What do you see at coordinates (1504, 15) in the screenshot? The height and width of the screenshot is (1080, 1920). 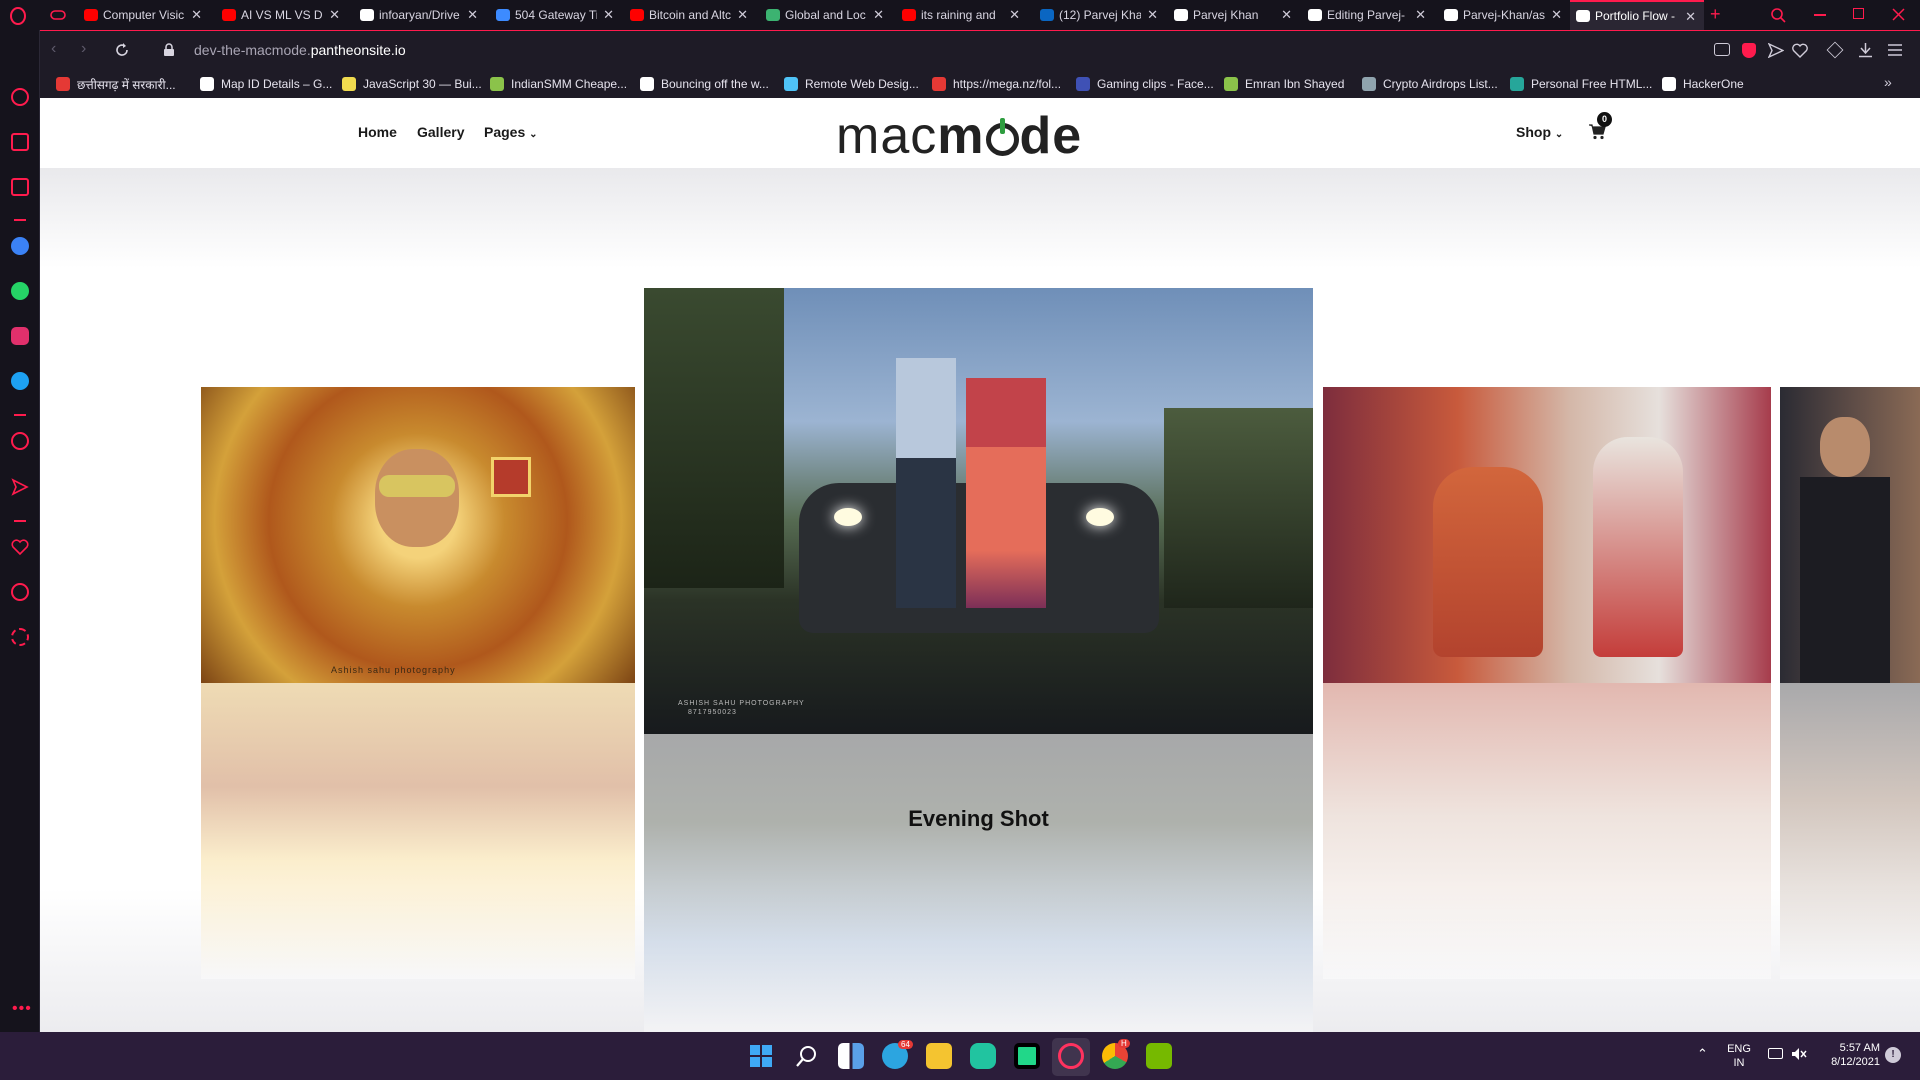 I see `browser-tab: Parvej-Khan/as ✕` at bounding box center [1504, 15].